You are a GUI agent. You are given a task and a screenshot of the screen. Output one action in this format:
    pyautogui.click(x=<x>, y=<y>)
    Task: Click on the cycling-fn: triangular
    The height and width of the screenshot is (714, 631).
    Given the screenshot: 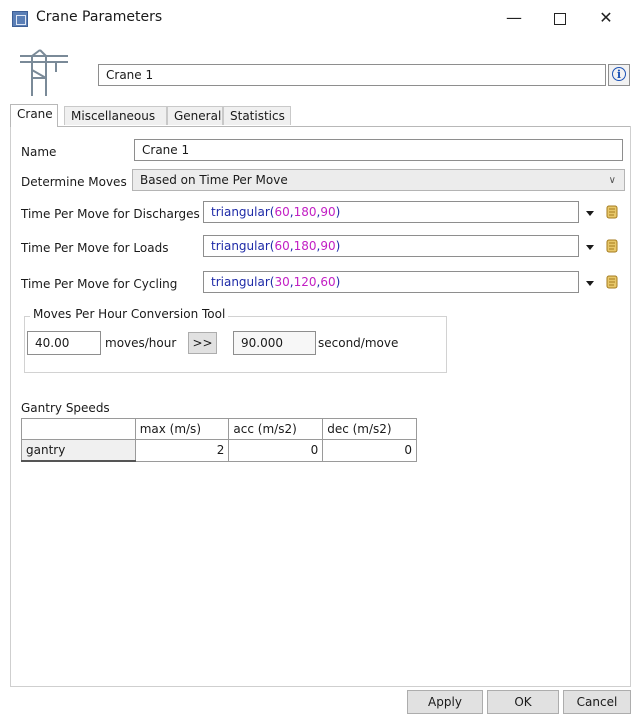 What is the action you would take?
    pyautogui.click(x=240, y=282)
    